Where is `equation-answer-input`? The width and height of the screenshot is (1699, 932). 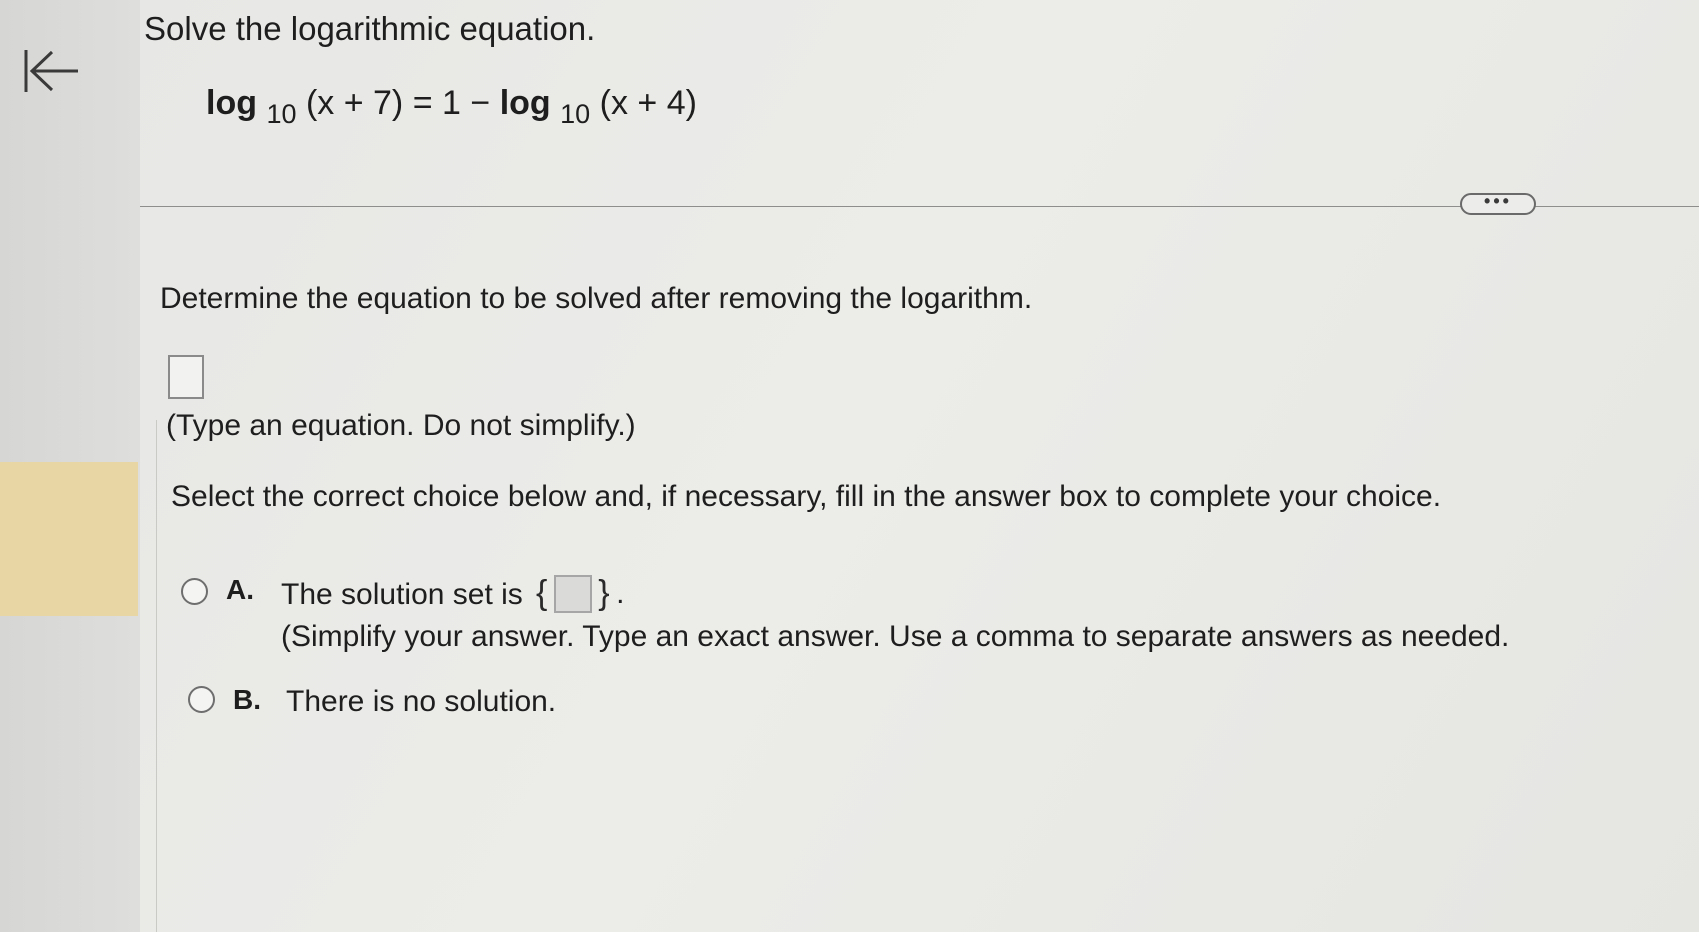 equation-answer-input is located at coordinates (186, 377).